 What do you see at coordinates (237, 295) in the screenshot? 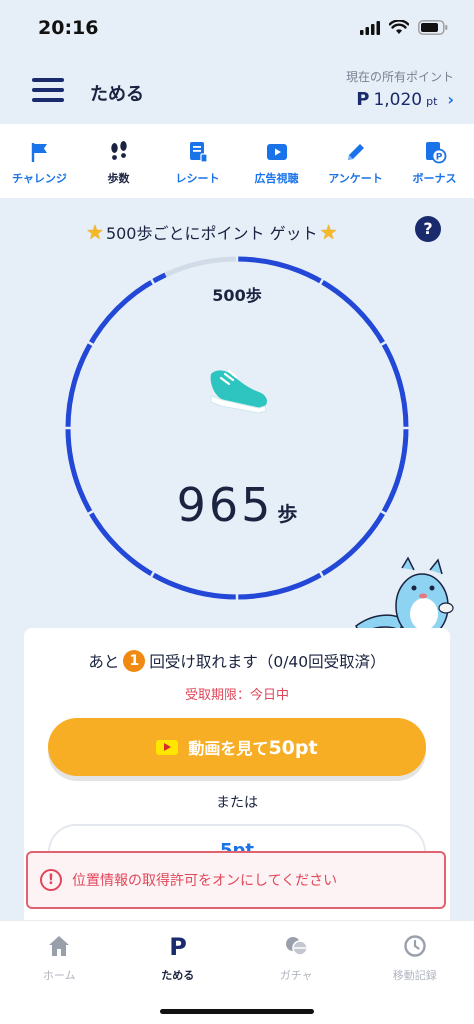
I see `goal-label: 500歩` at bounding box center [237, 295].